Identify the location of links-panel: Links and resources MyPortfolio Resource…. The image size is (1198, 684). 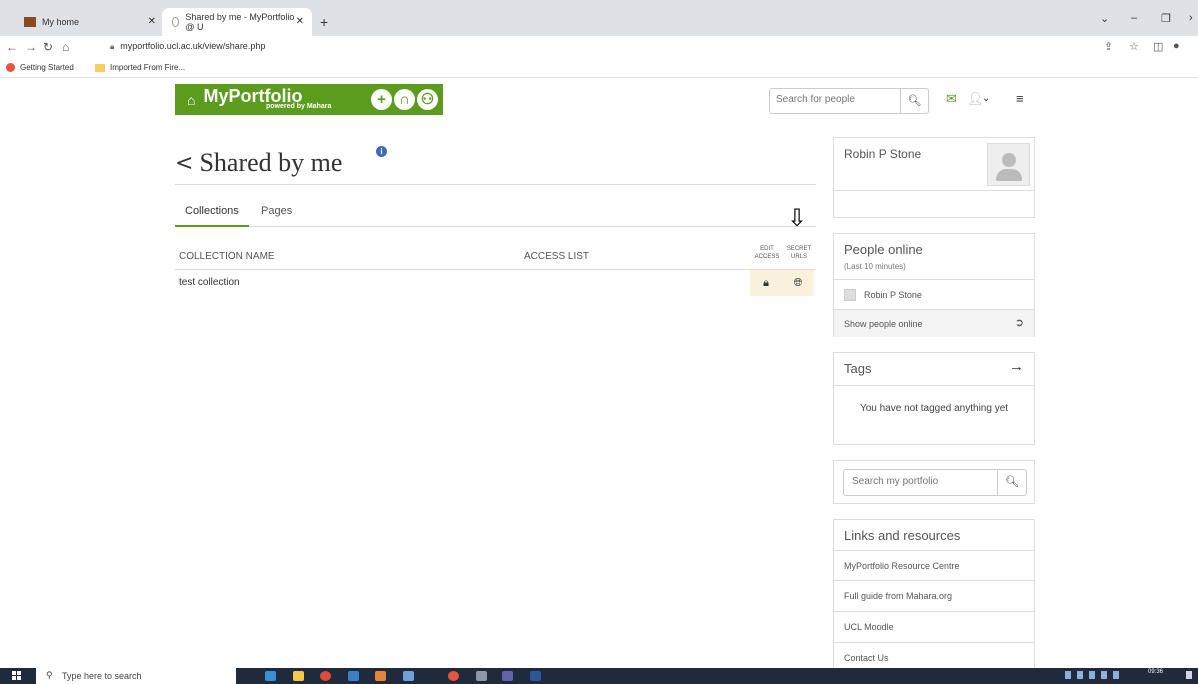
(934, 595).